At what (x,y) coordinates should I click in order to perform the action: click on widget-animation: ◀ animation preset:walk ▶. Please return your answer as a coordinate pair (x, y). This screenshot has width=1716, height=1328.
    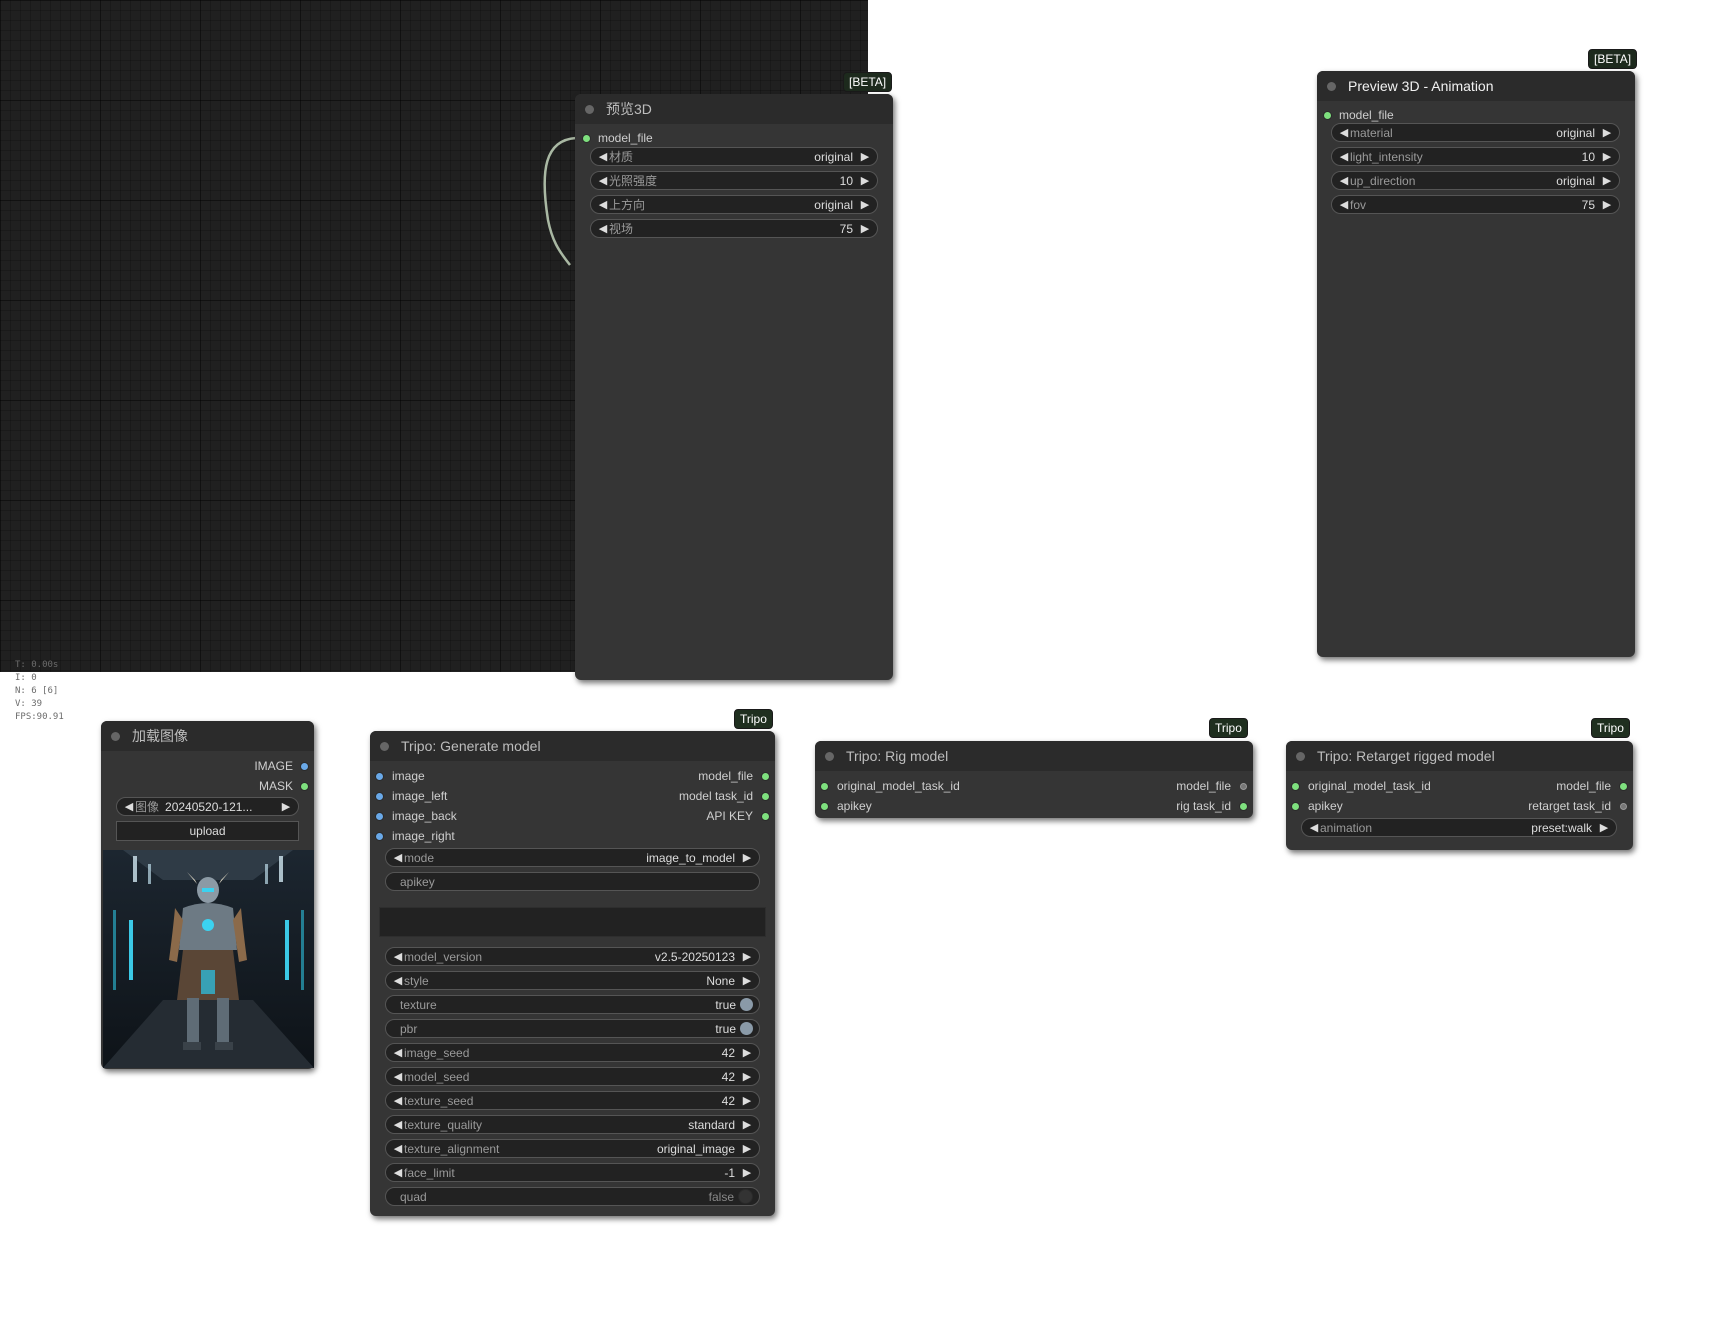
    Looking at the image, I should click on (1459, 827).